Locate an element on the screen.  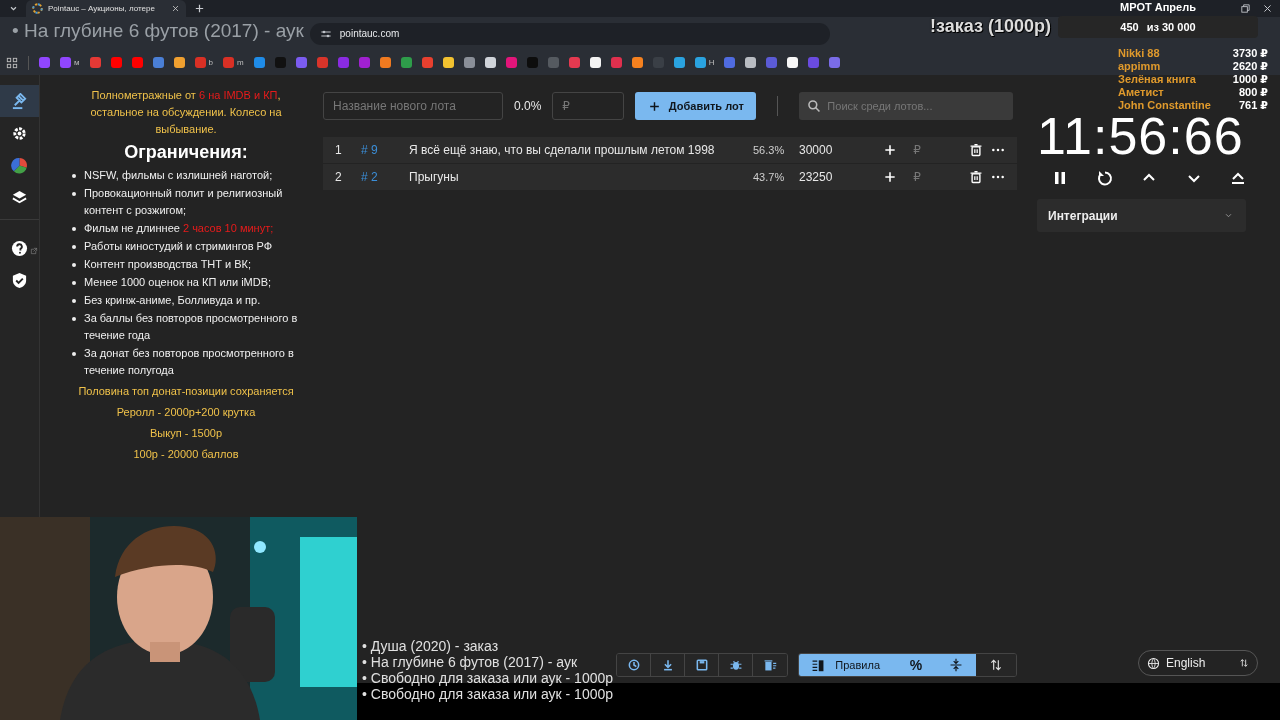
clear-icon is located at coordinates (770, 665).